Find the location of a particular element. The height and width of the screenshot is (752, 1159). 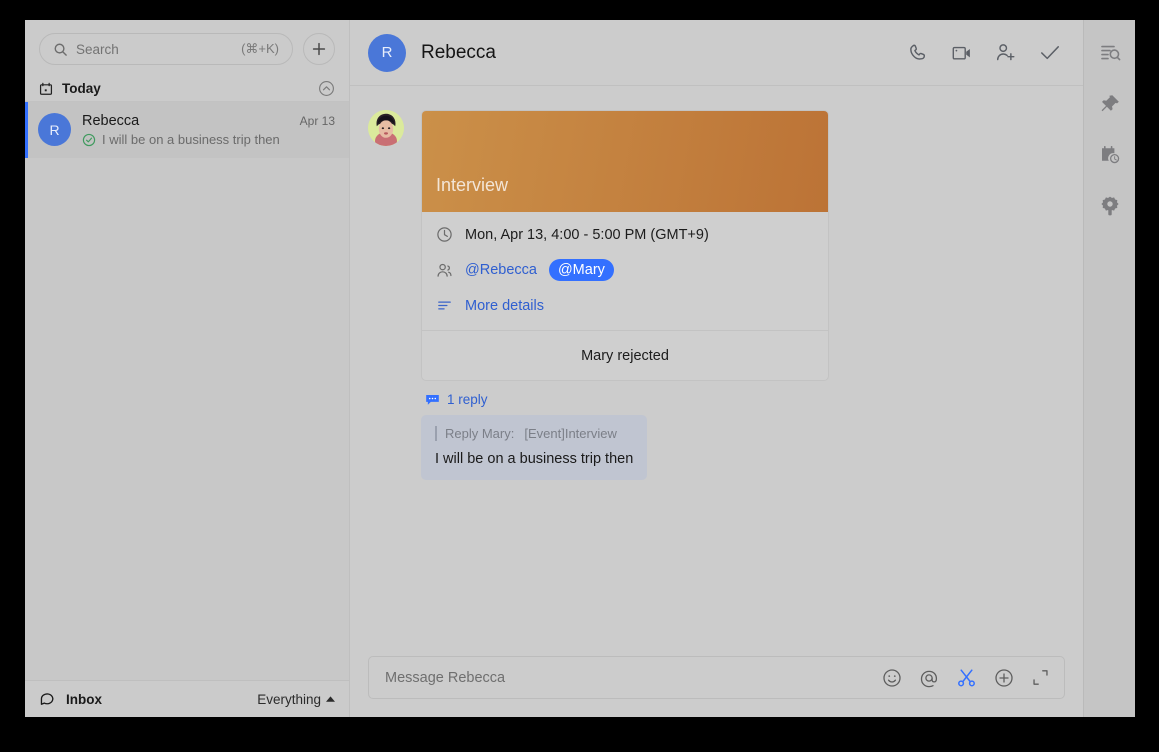

event-details-row: More details is located at coordinates (625, 305).